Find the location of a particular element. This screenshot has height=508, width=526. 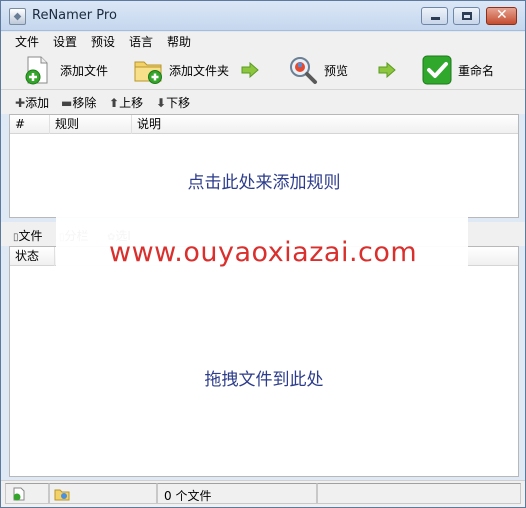

column-header-index: # is located at coordinates (30, 124).